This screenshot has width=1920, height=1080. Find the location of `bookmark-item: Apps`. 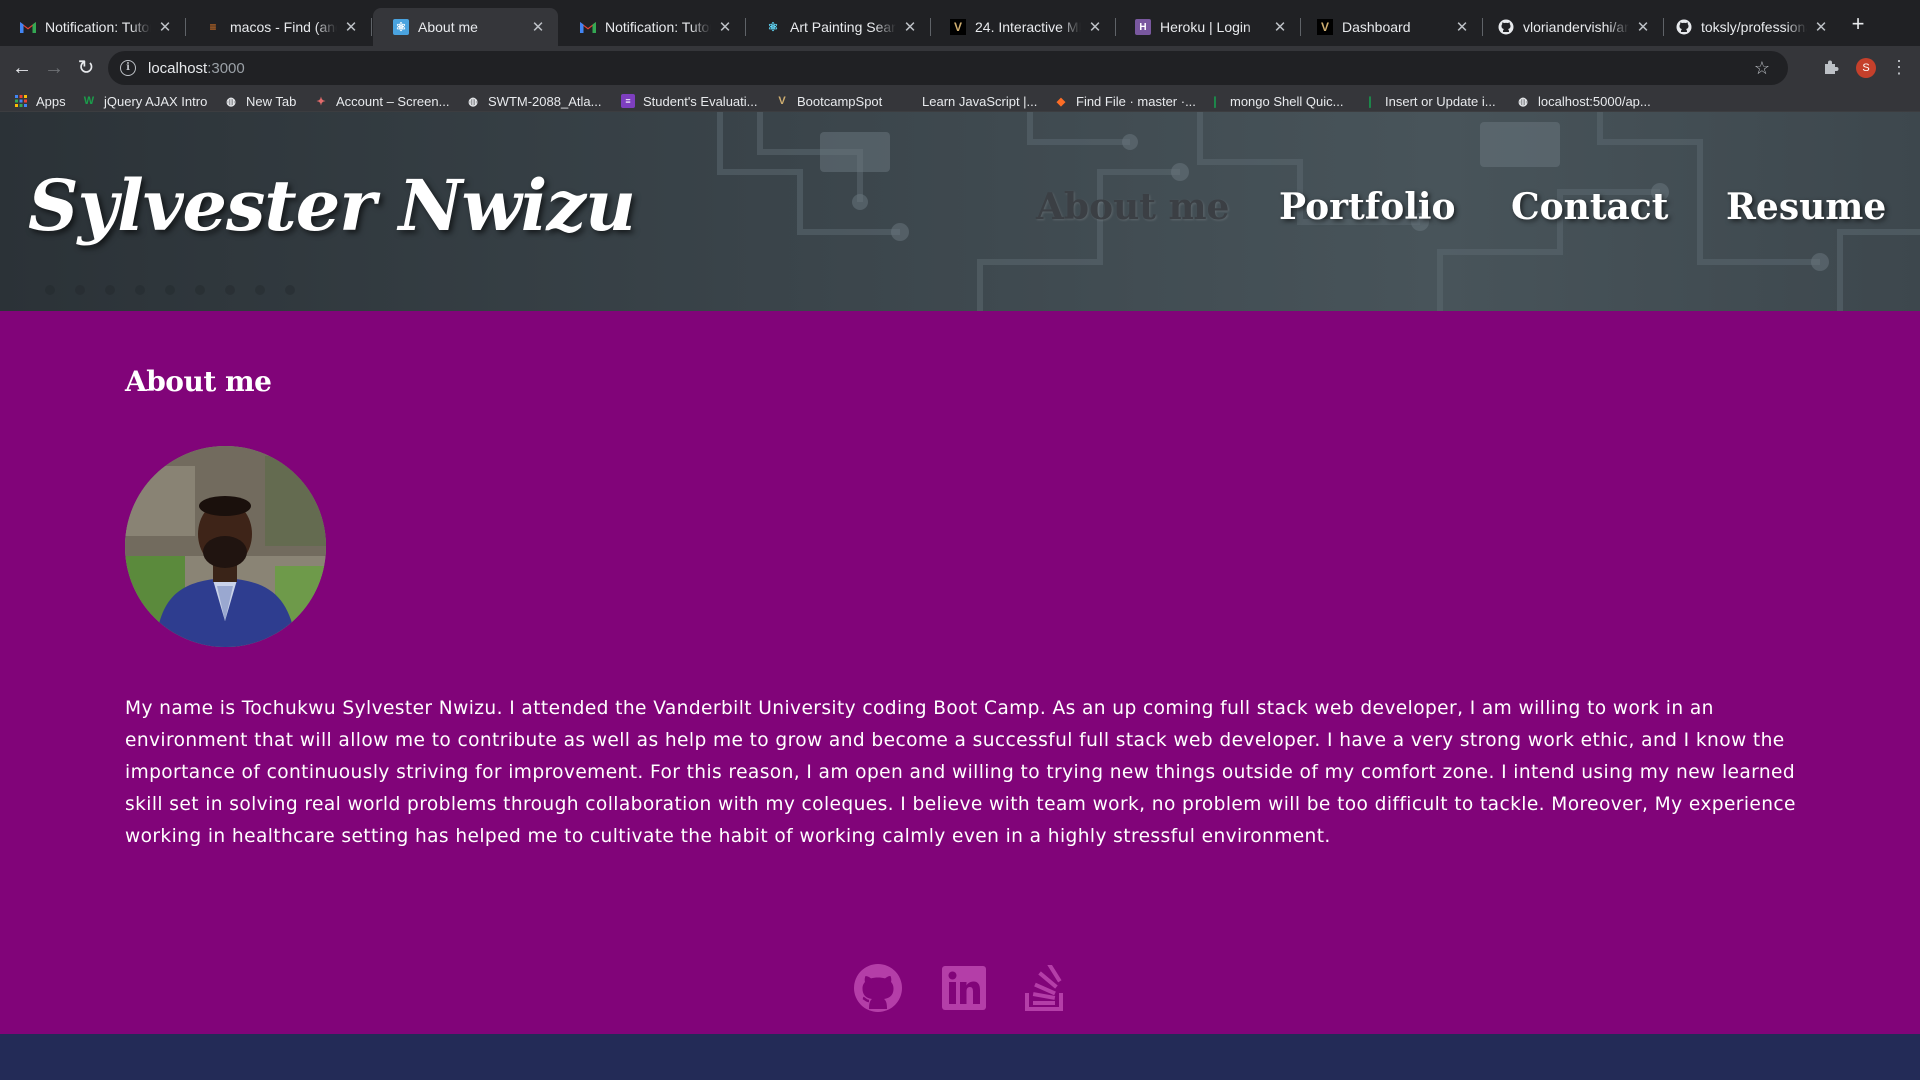

bookmark-item: Apps is located at coordinates (40, 101).